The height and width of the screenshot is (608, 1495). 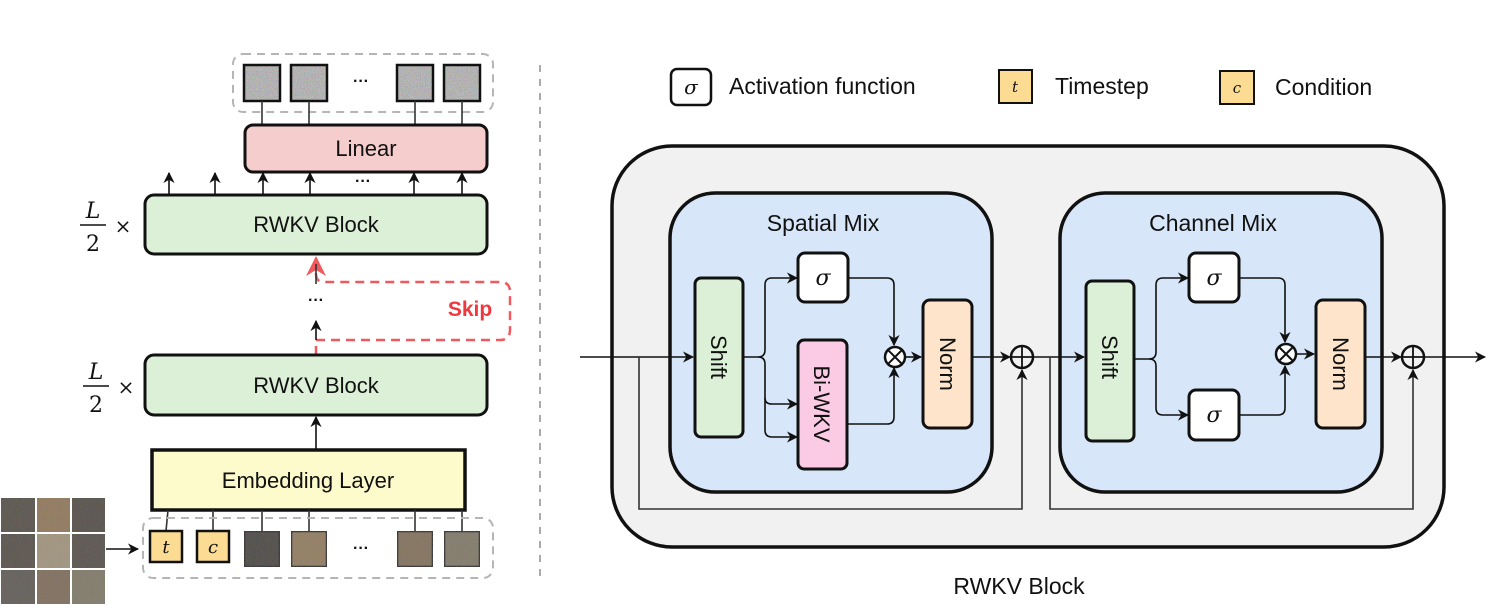 What do you see at coordinates (821, 404) in the screenshot?
I see `biwkv-label: Bi-WKV` at bounding box center [821, 404].